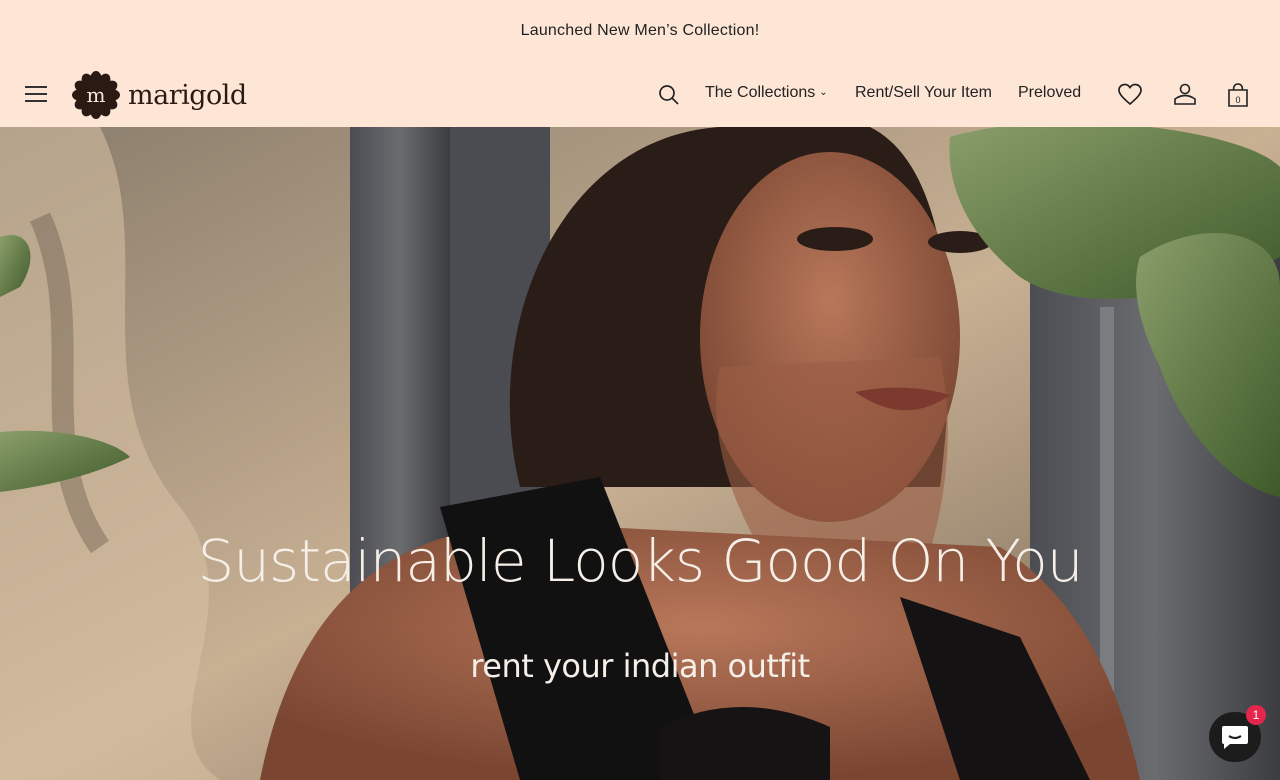  I want to click on announcement-bar: Launched New Men’s Collection!, so click(640, 31).